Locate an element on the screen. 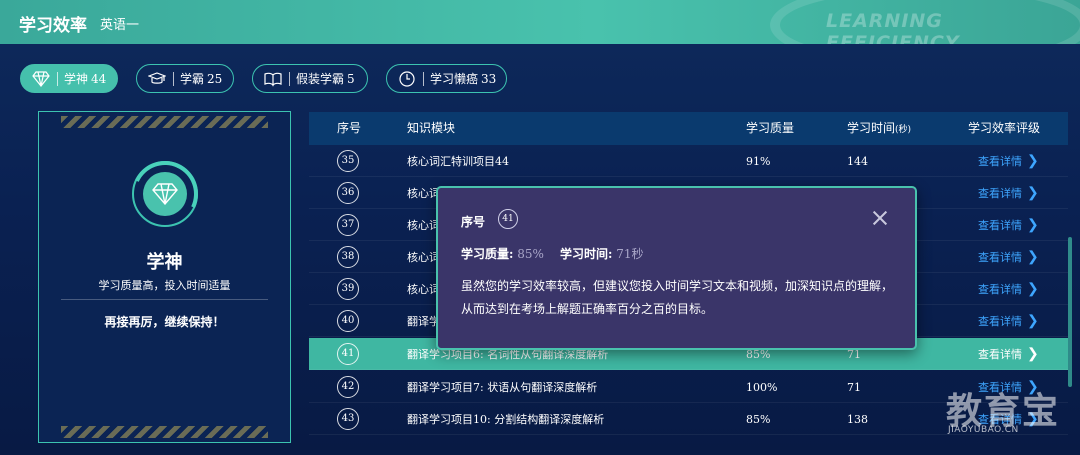 The height and width of the screenshot is (455, 1080). row-index-badge: 37 is located at coordinates (348, 225).